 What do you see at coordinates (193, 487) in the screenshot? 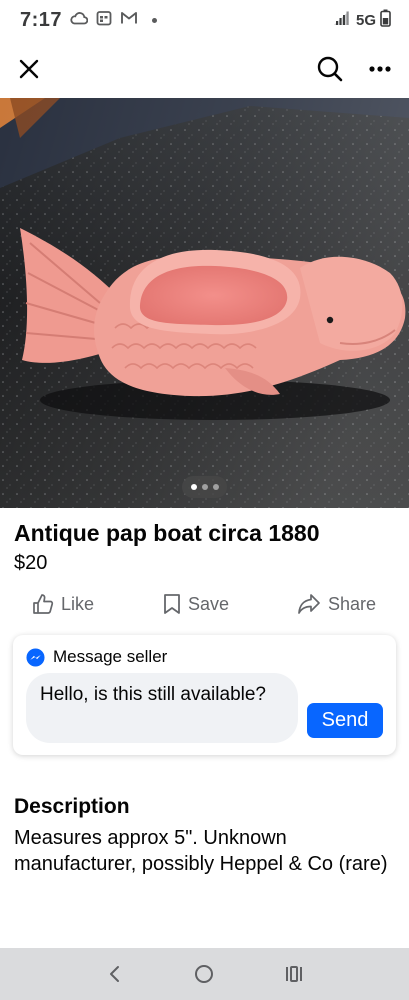
I see `pager-dot-active` at bounding box center [193, 487].